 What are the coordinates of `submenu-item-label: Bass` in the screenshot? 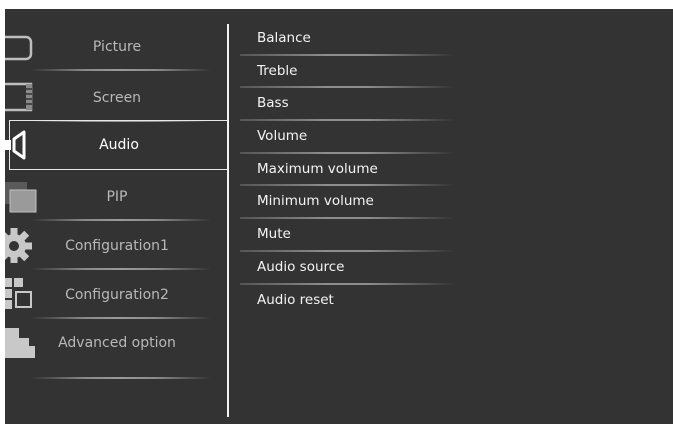 It's located at (273, 103).